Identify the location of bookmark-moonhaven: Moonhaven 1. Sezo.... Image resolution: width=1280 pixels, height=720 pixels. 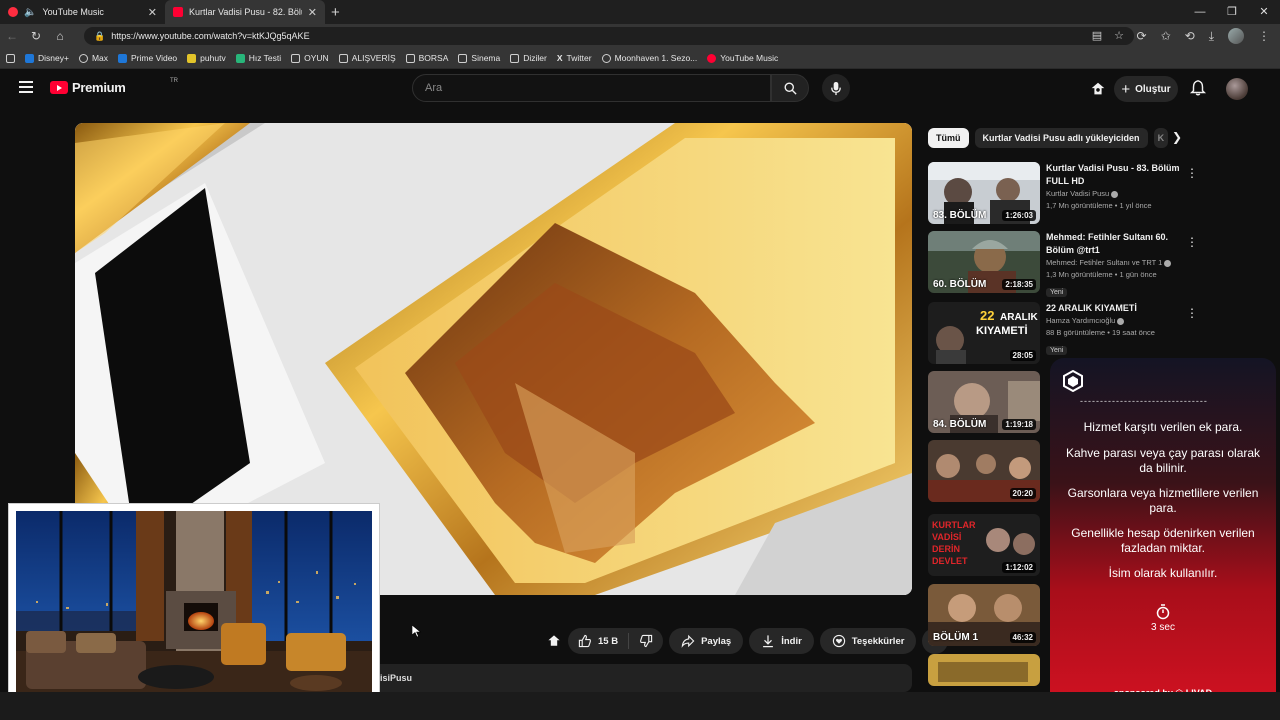
(649, 58).